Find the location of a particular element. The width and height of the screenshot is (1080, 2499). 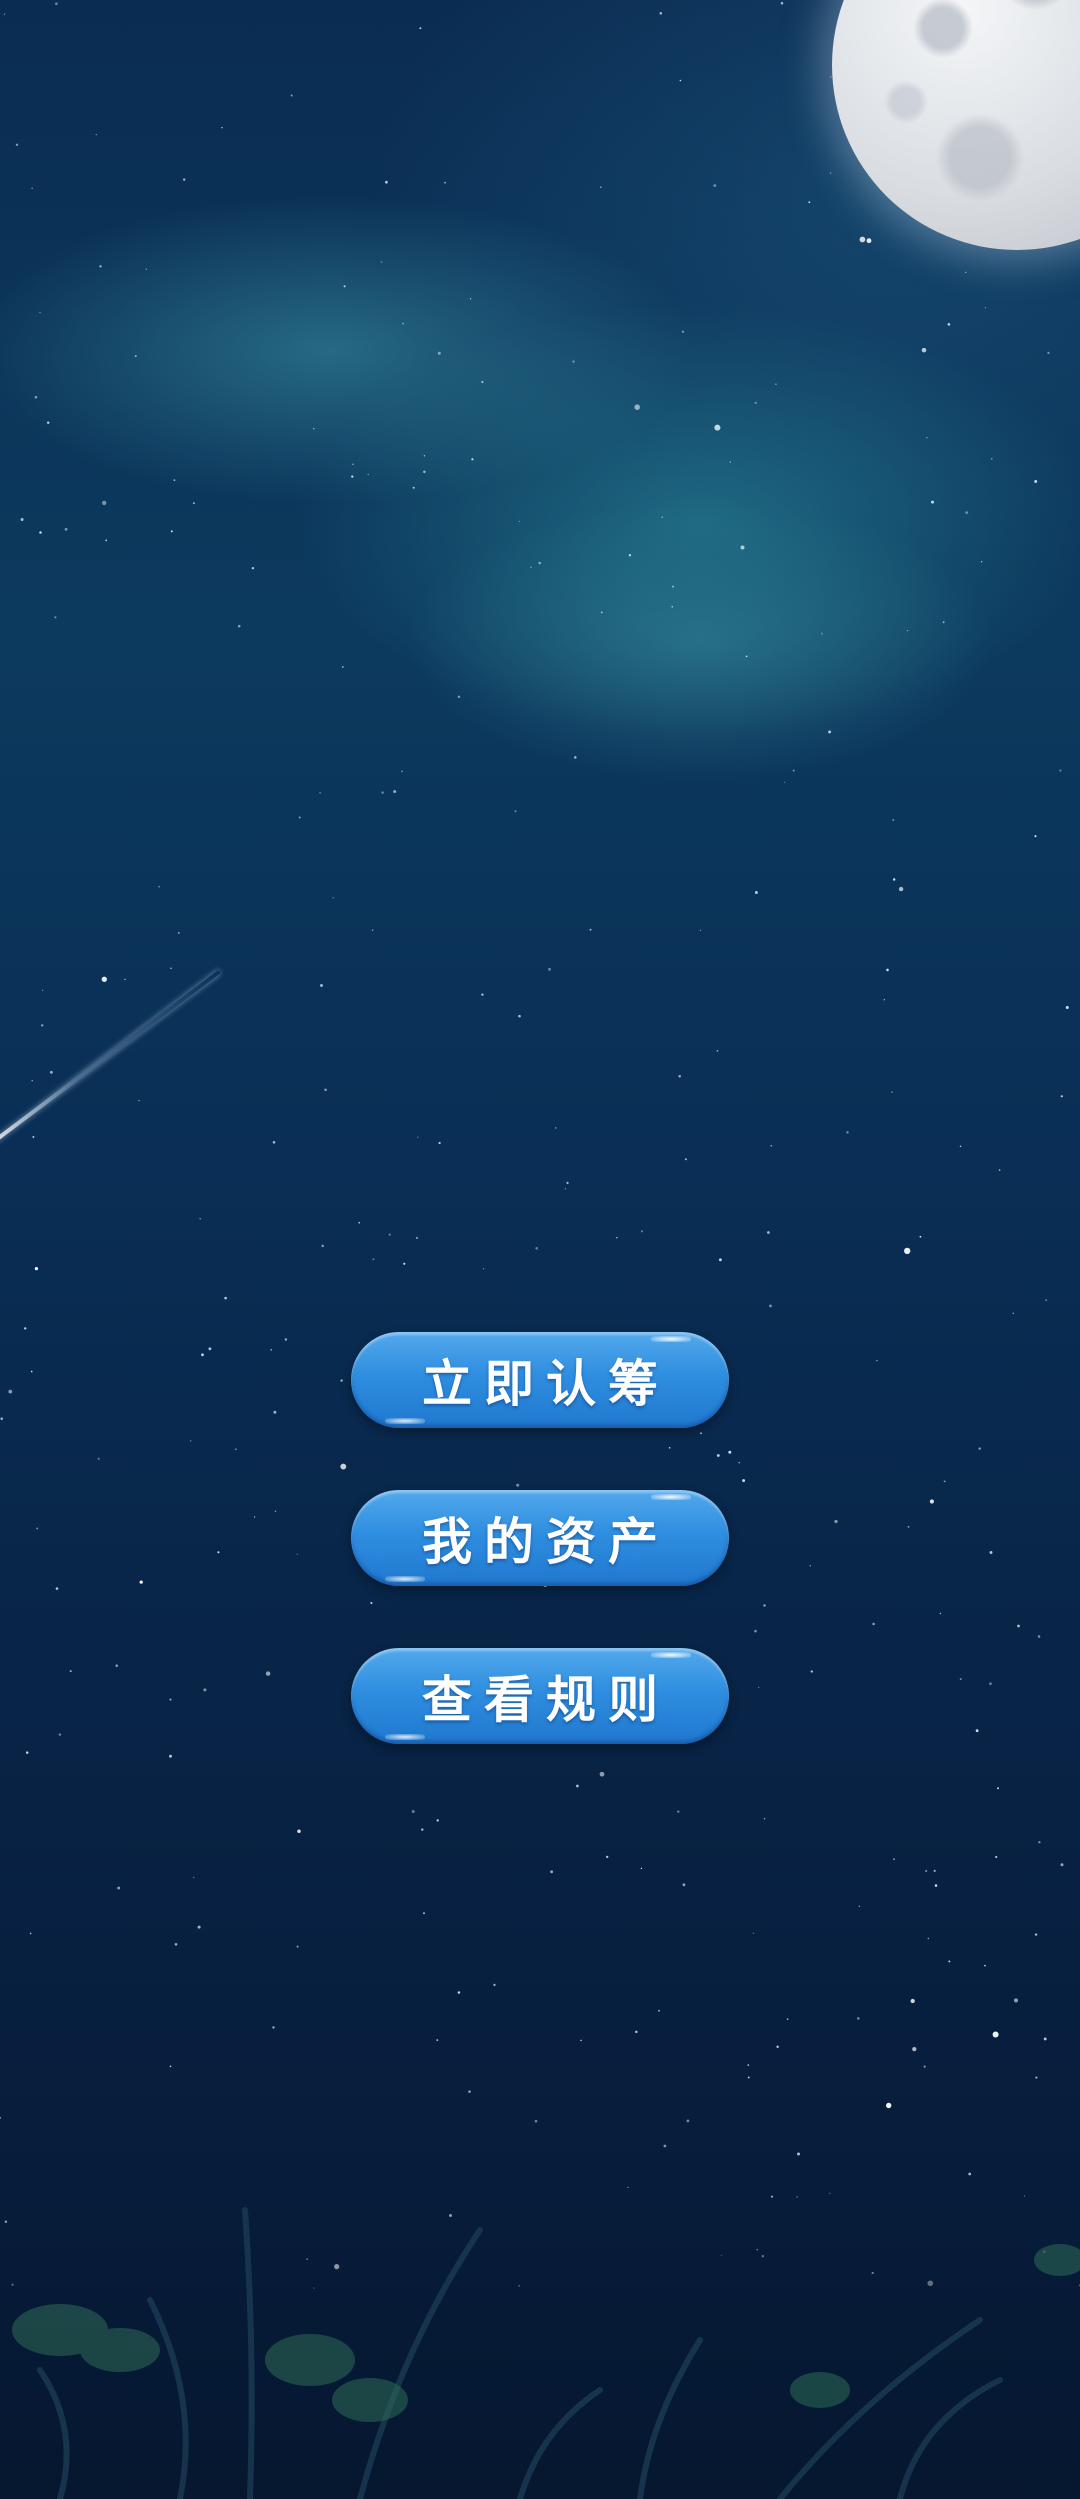

view-rules-button: 查看规则 is located at coordinates (540, 1696).